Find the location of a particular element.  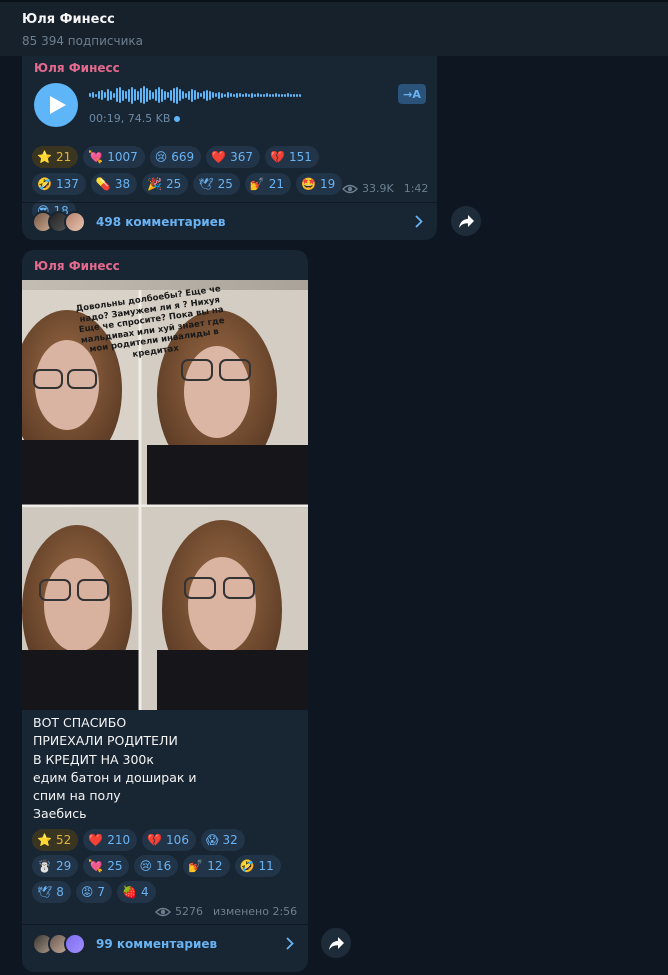

reaction-chip: 😢 669 is located at coordinates (175, 157).